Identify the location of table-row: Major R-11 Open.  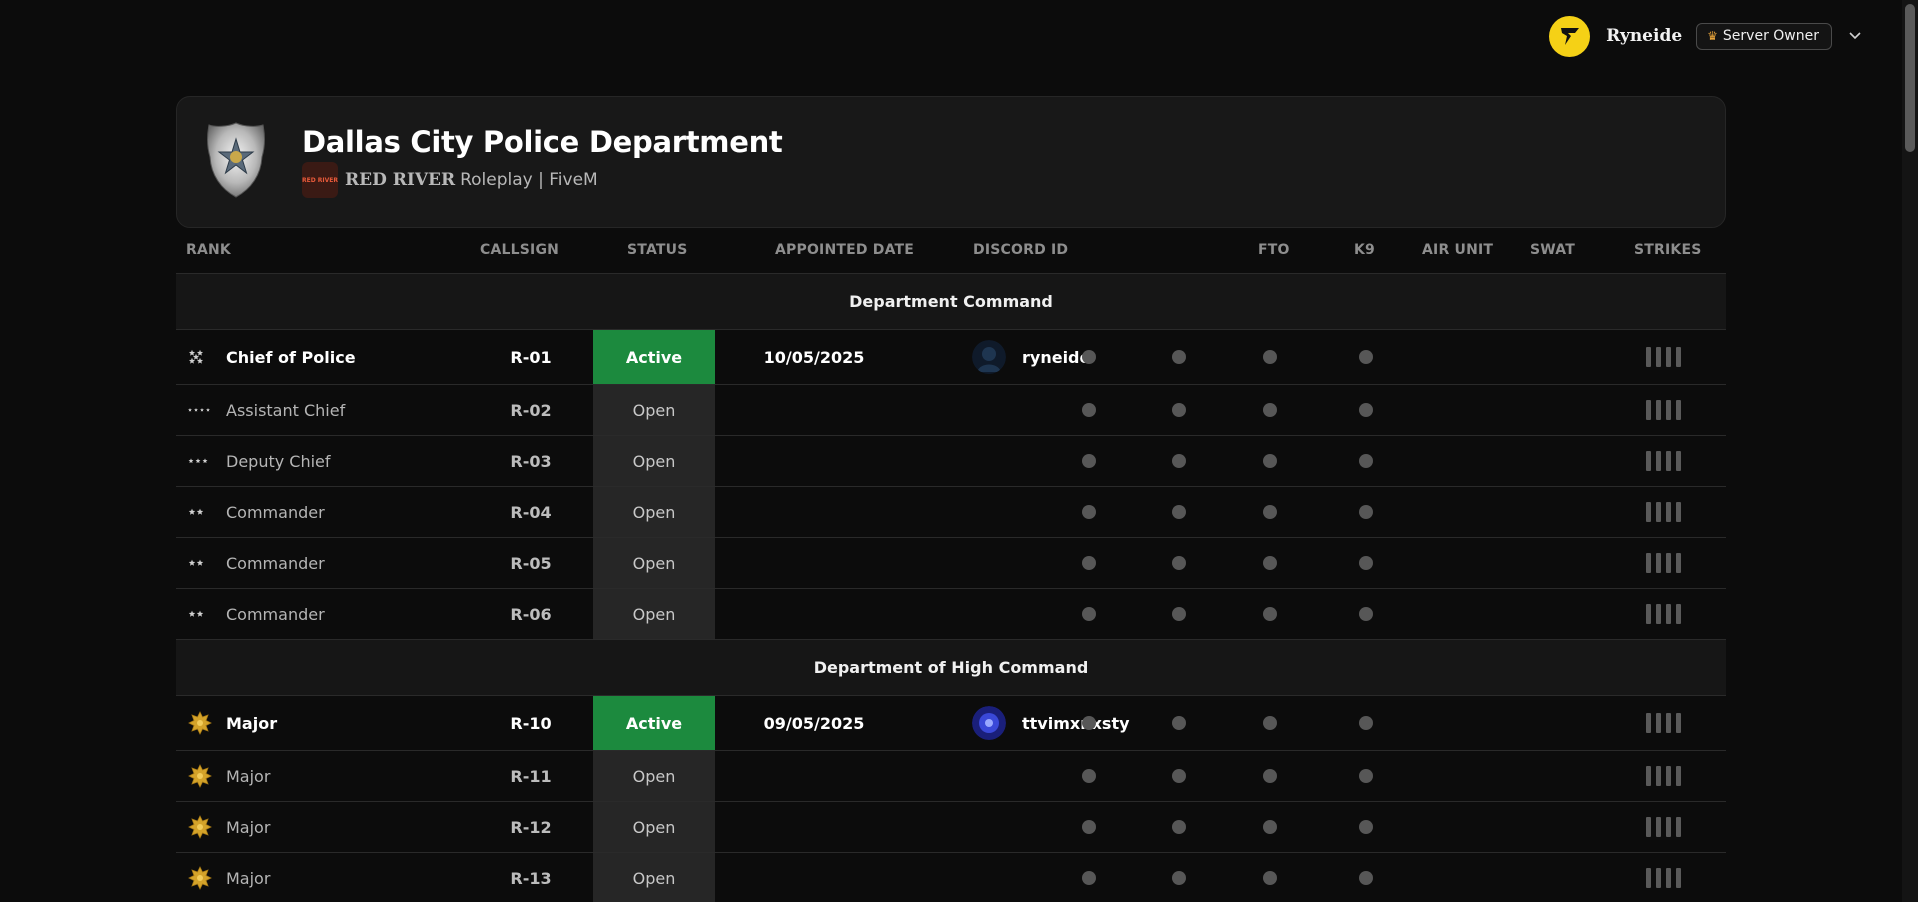
(951, 776).